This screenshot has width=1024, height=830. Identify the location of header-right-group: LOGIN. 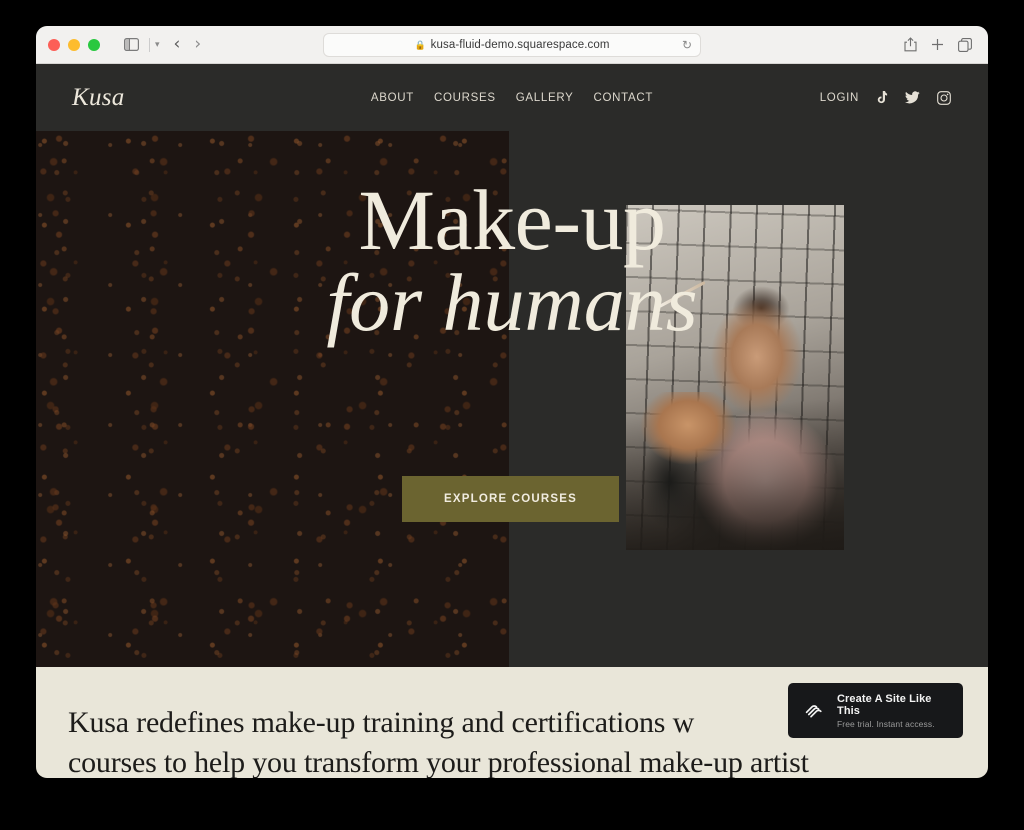
(886, 97).